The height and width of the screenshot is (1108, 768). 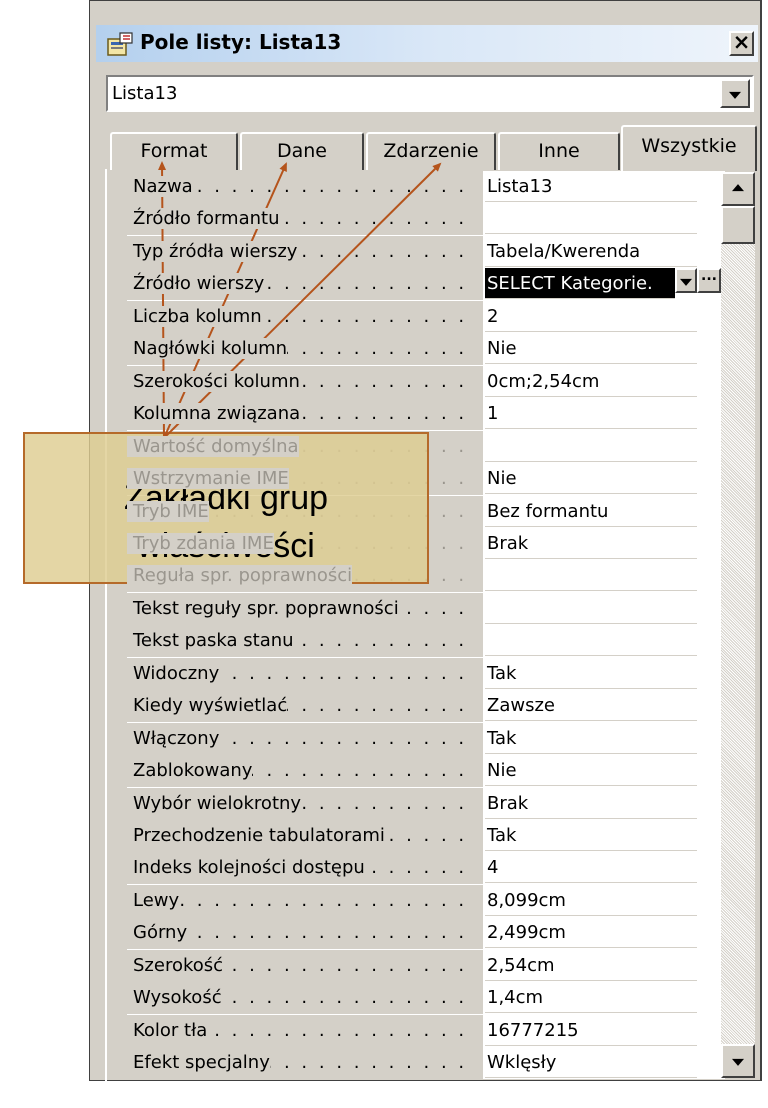 What do you see at coordinates (591, 1062) in the screenshot?
I see `property-value: Wklęsły` at bounding box center [591, 1062].